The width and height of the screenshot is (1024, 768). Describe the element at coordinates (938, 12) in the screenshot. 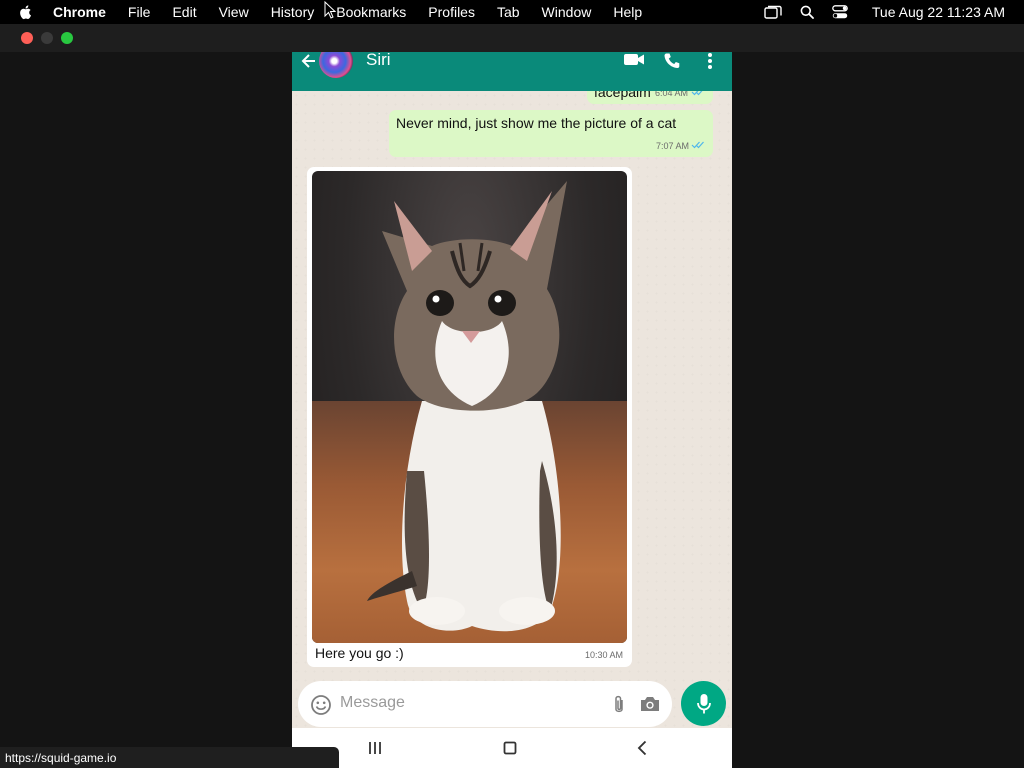

I see `menu-clock: Tue Aug 22 11:23 AM` at that location.